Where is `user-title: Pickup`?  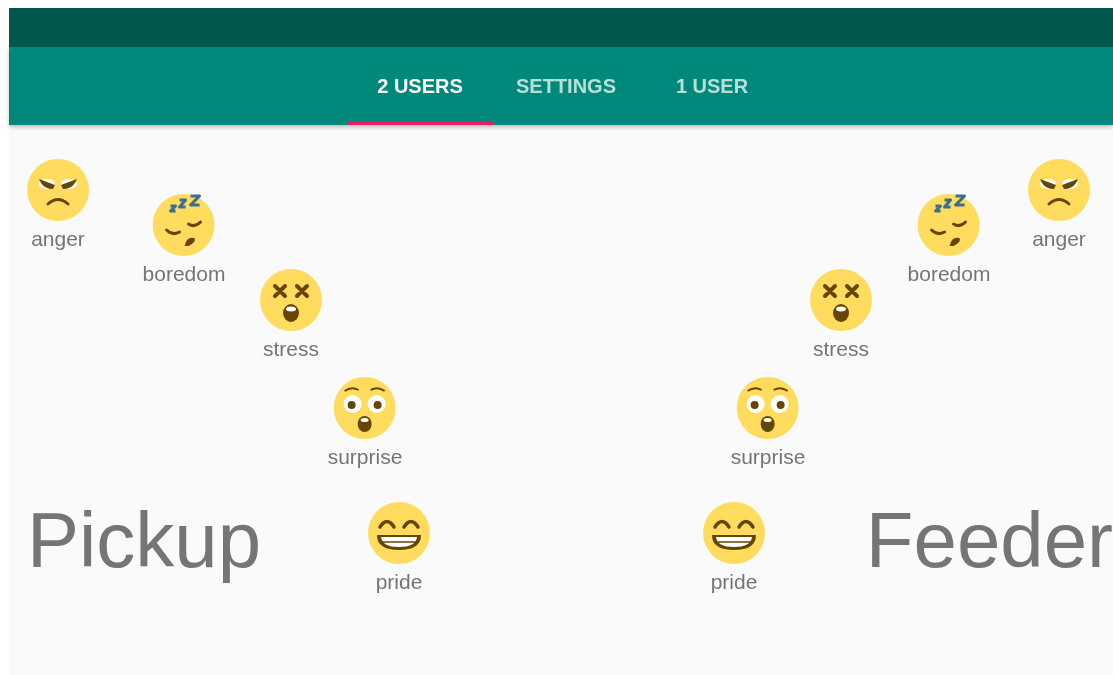 user-title: Pickup is located at coordinates (144, 540).